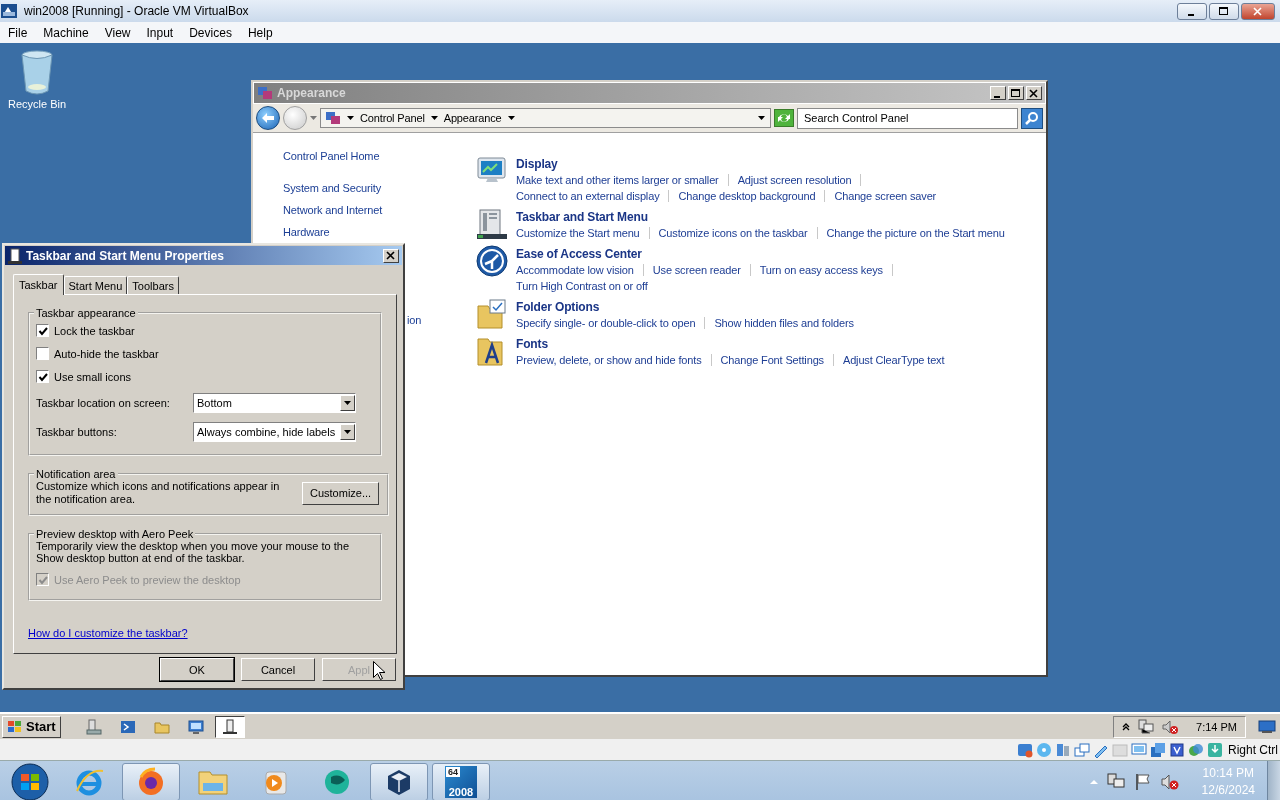  I want to click on address-bar: Control Panel Appearance, so click(545, 118).